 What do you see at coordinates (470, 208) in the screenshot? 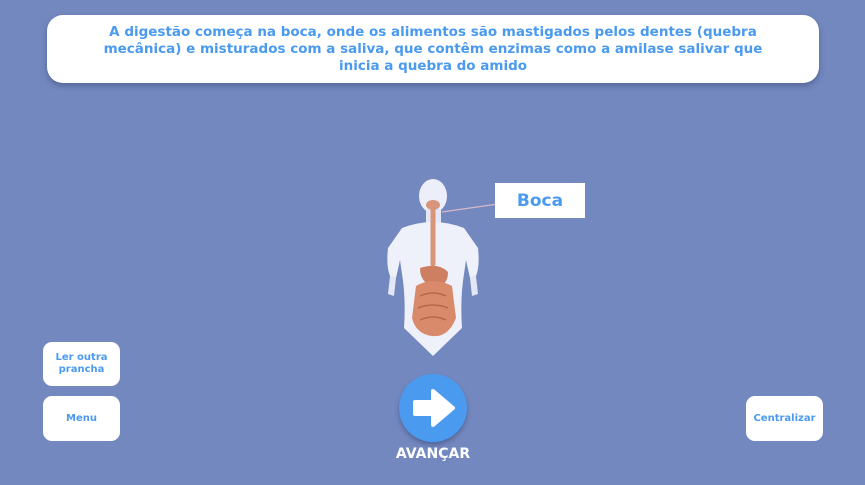
I see `organ-pointer-line` at bounding box center [470, 208].